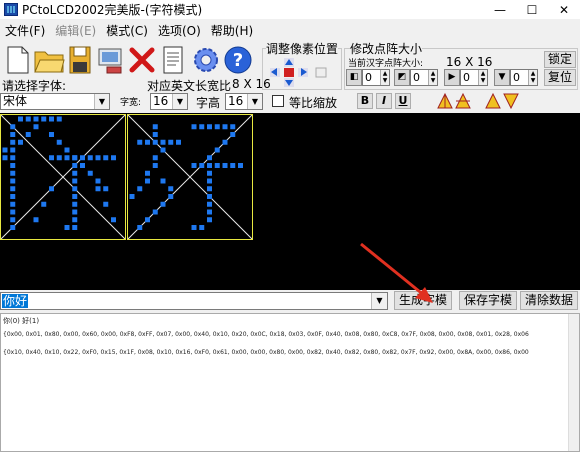  Describe the element at coordinates (236, 101) in the screenshot. I see `font-height-value: 16` at that location.